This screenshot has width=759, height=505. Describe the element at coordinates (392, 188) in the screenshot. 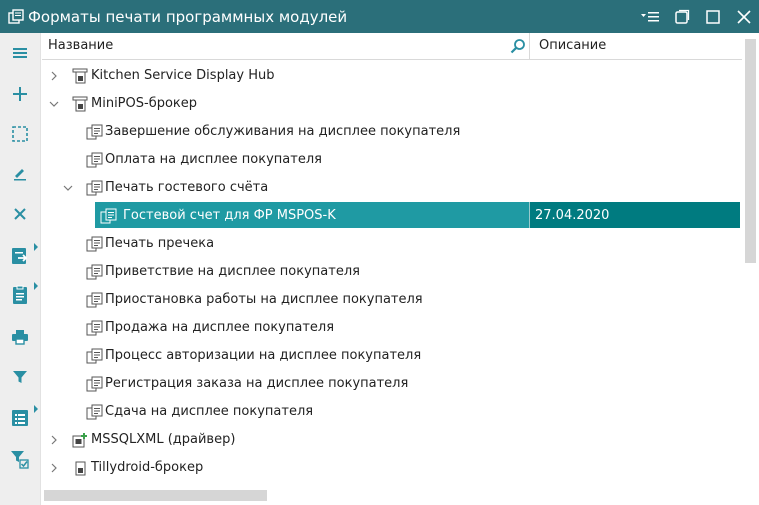

I see `tree-row: Печать гостевого счёта` at that location.